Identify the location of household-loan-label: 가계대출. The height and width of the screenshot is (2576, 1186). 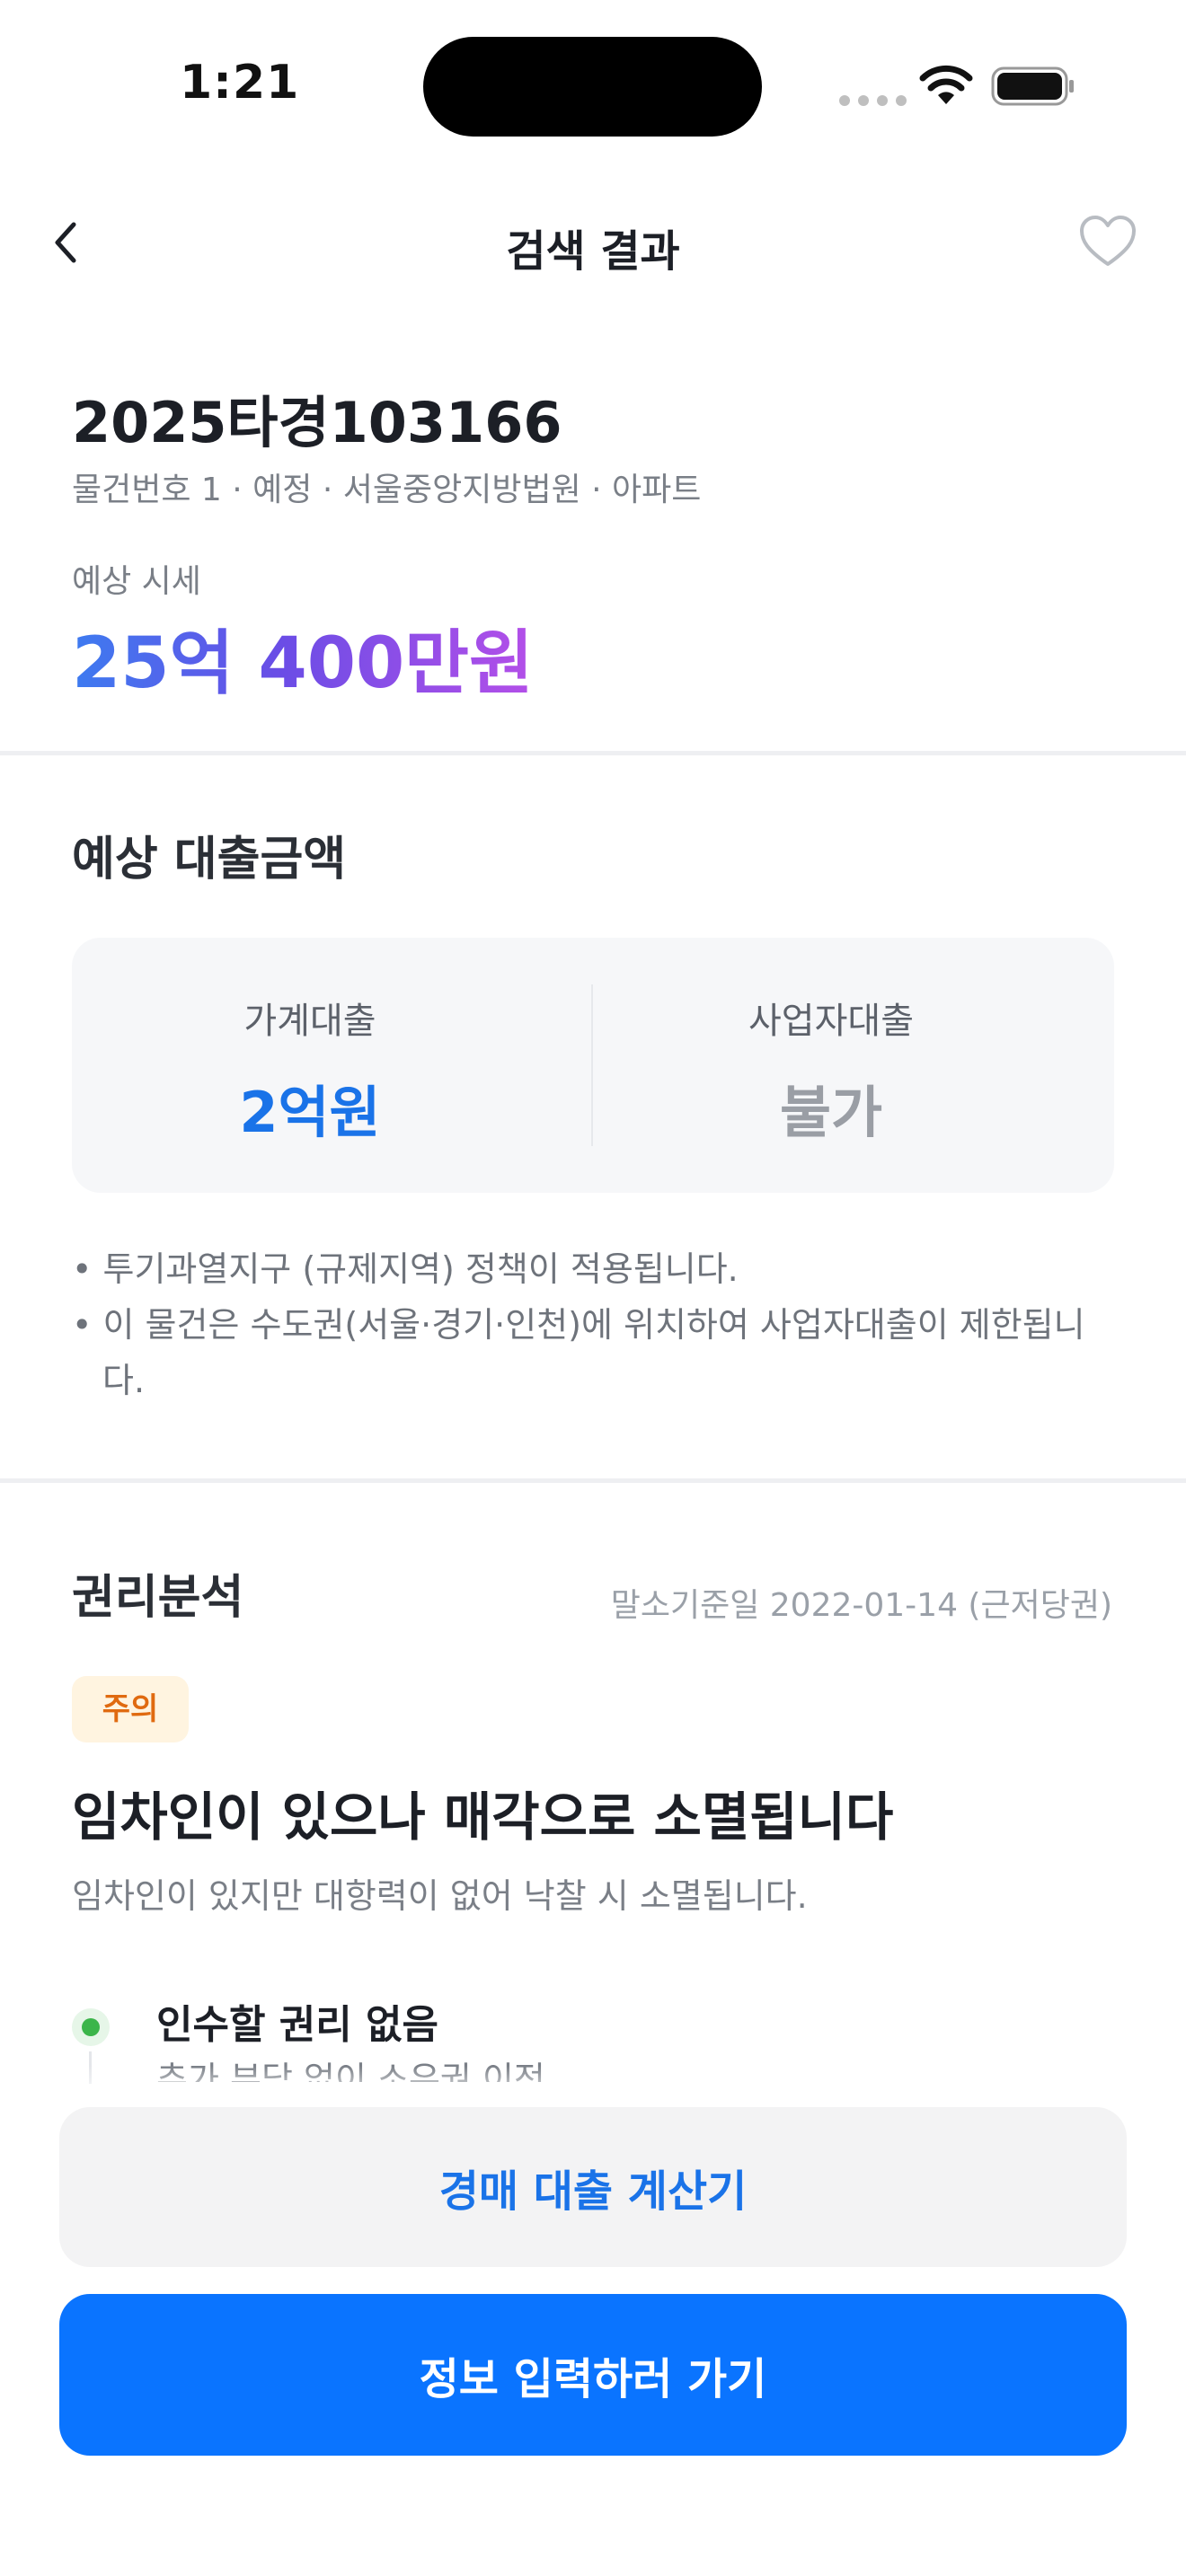
(309, 1021).